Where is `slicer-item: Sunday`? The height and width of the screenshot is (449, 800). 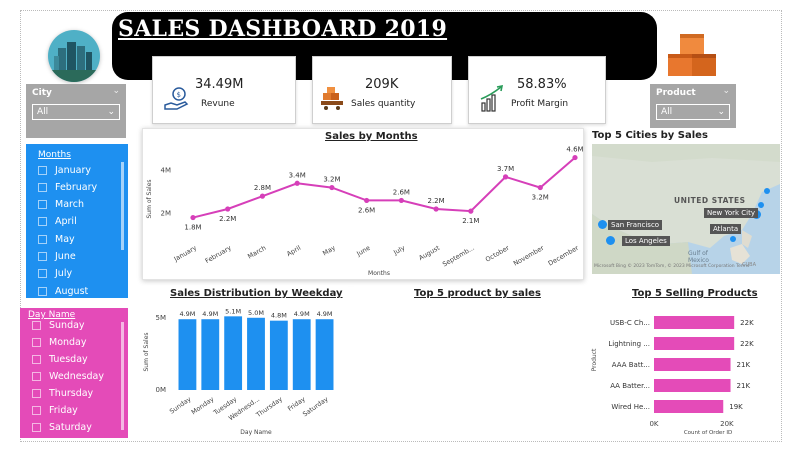
slicer-item: Sunday is located at coordinates (58, 325).